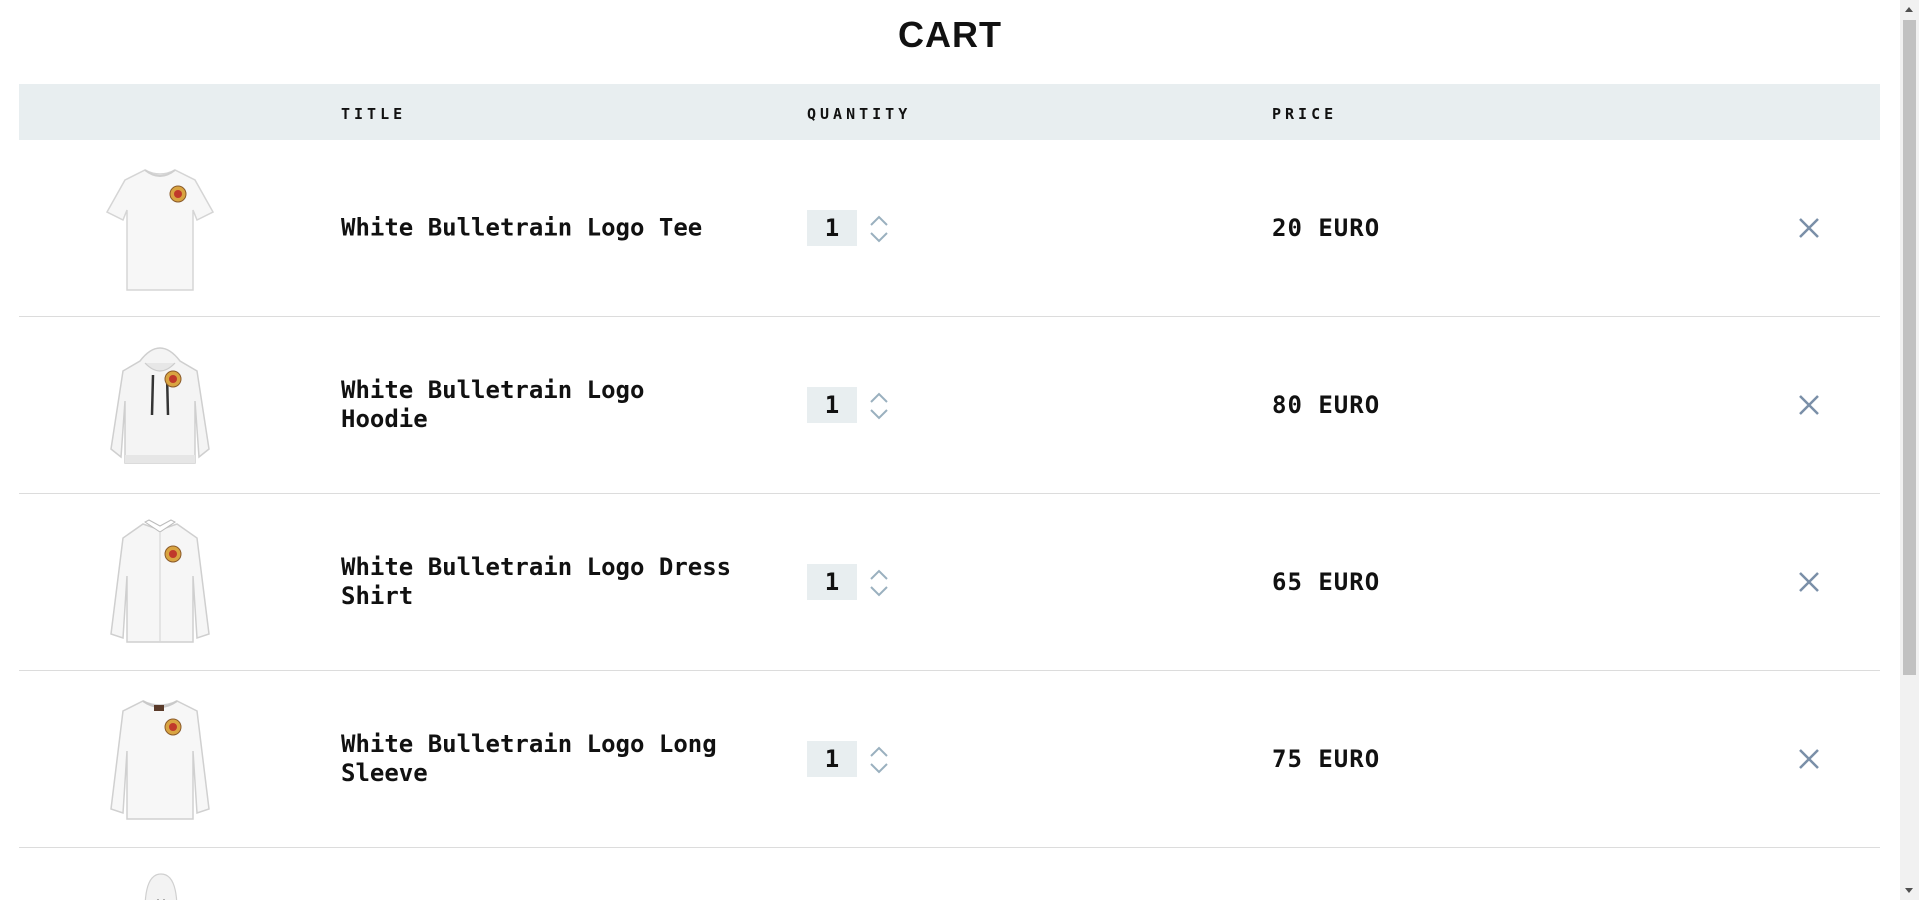 This screenshot has height=900, width=1919. I want to click on header-title: TITLE, so click(374, 114).